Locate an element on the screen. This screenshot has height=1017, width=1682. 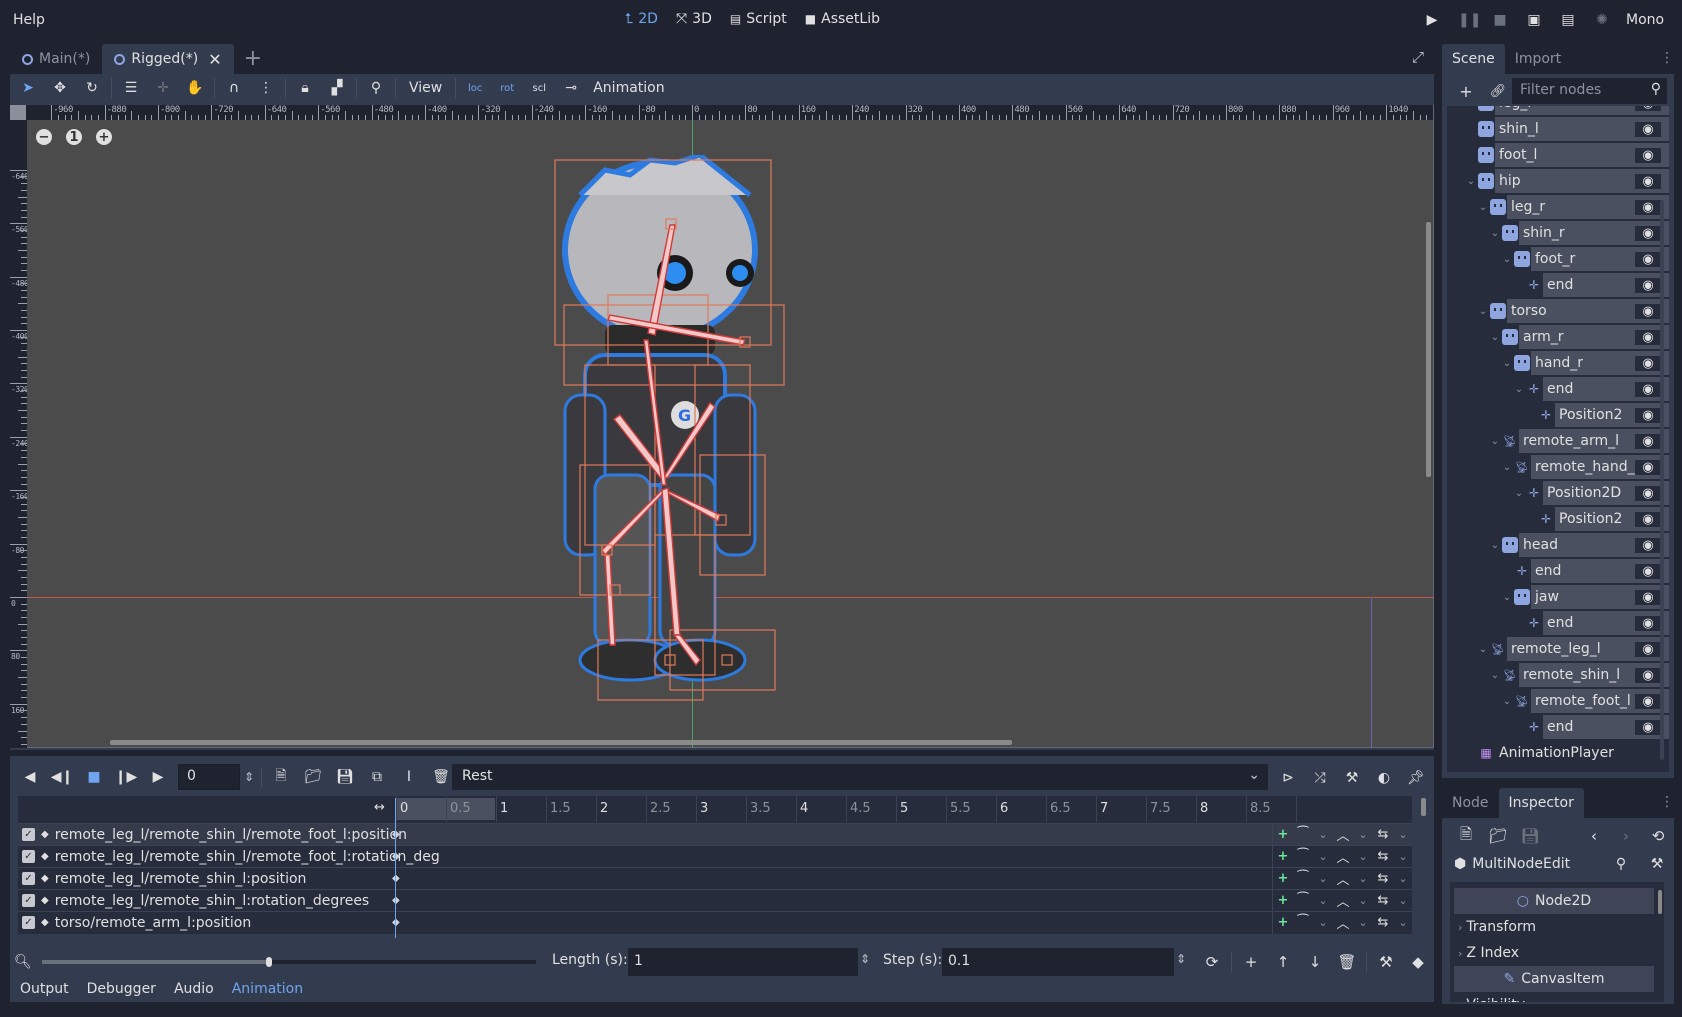
tracks-scrollbar is located at coordinates (1423, 807).